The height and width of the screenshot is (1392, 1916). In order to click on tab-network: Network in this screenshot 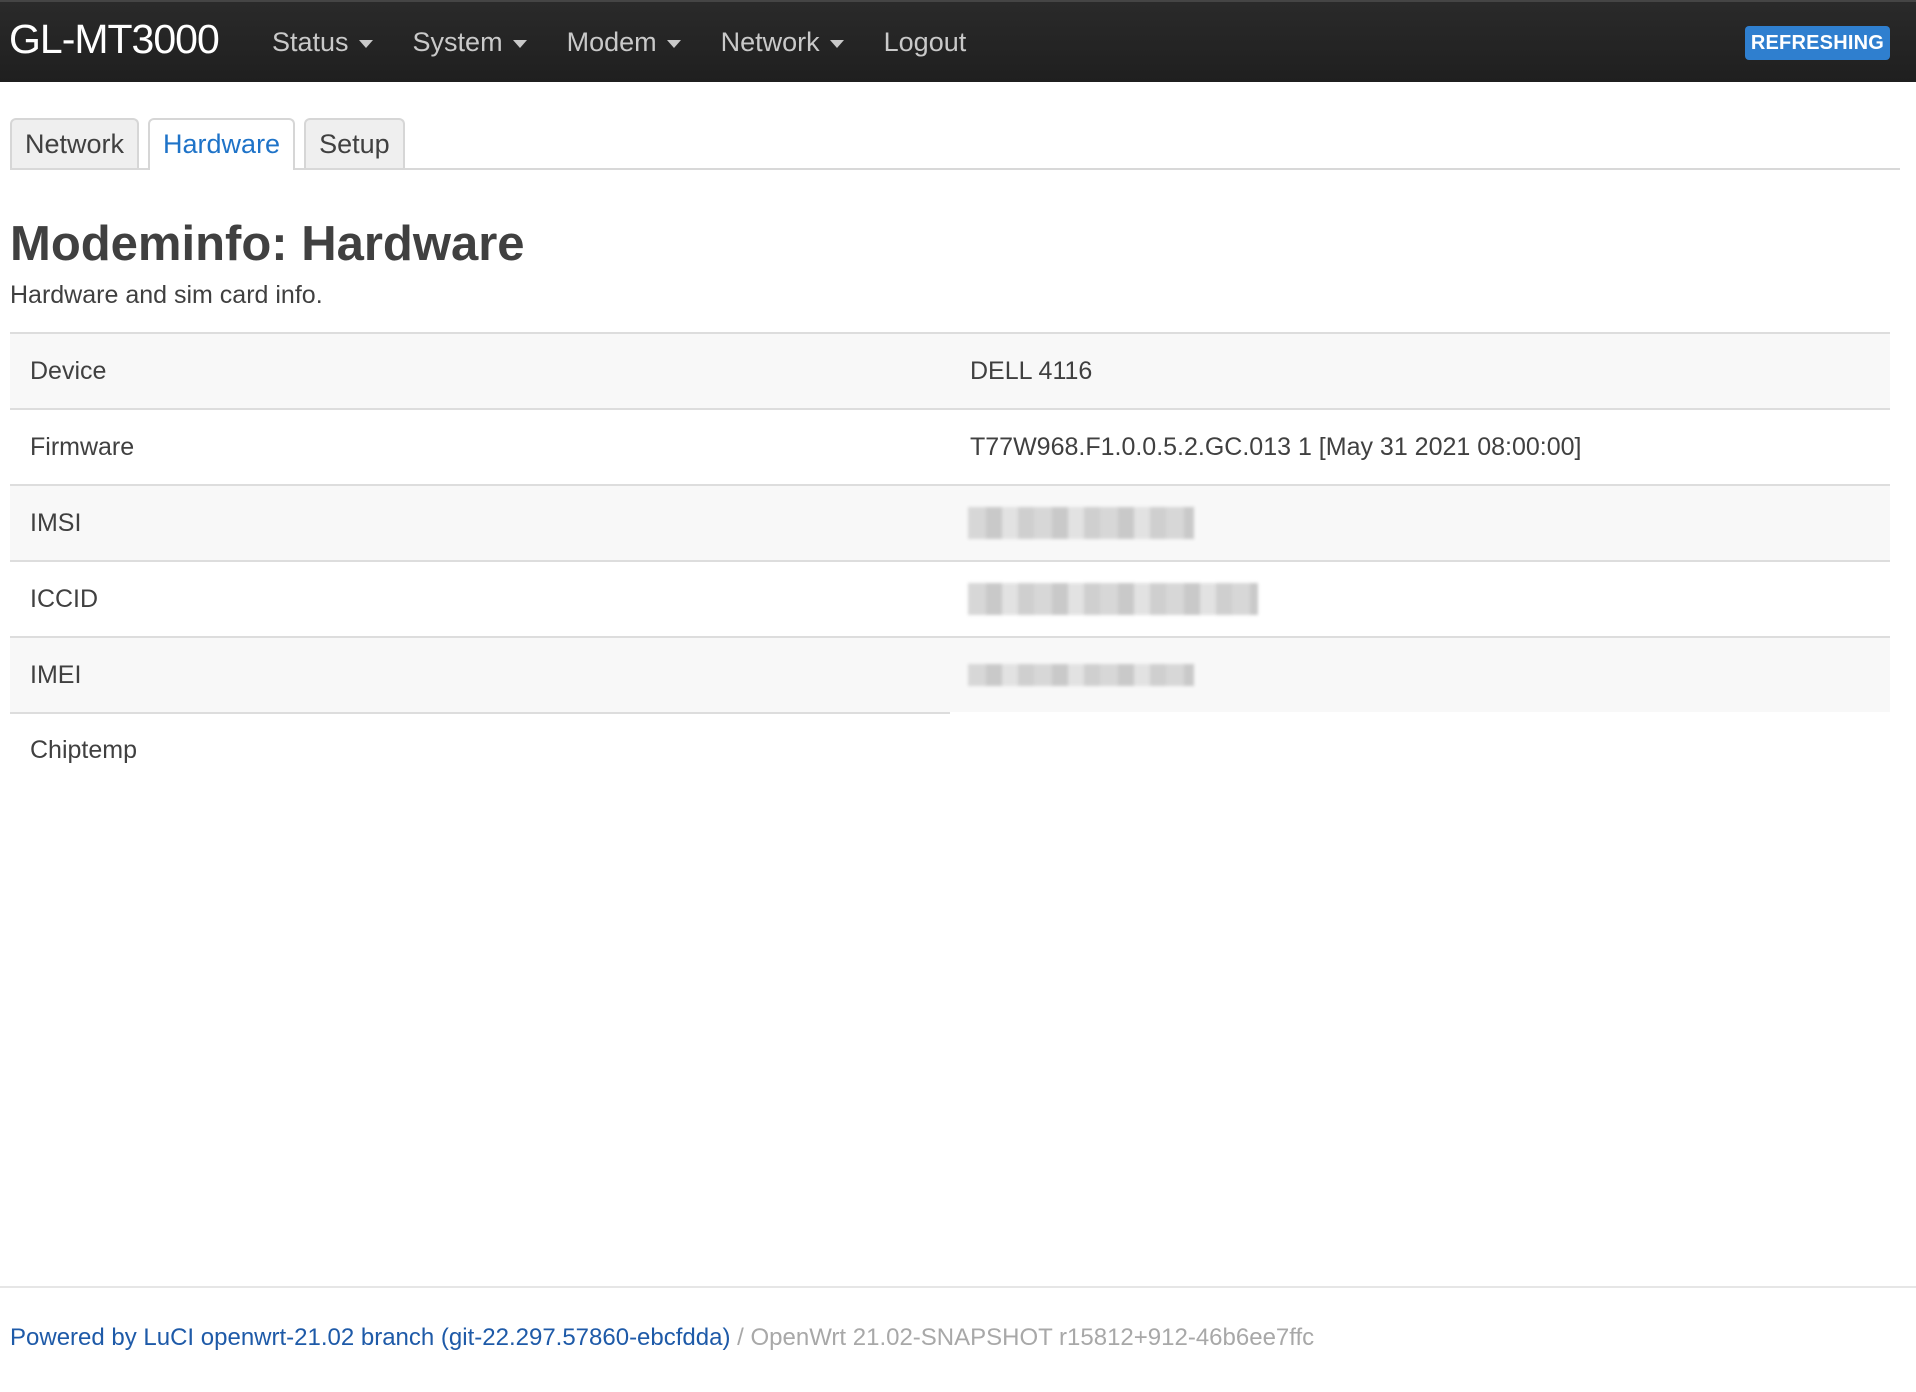, I will do `click(75, 143)`.